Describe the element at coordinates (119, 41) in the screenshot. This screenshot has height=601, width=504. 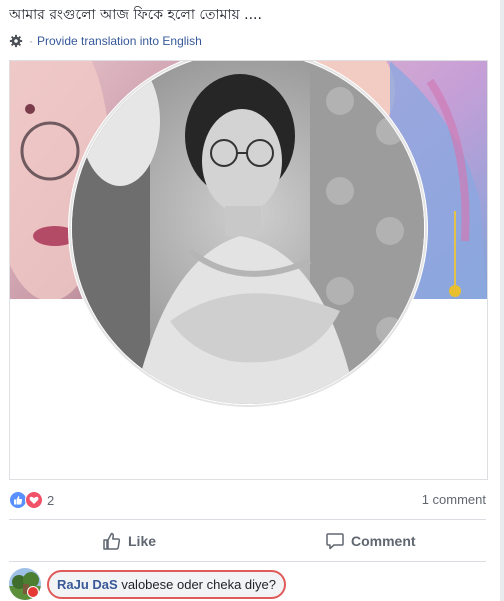
I see `translate-link-label: Provide translation into English` at that location.